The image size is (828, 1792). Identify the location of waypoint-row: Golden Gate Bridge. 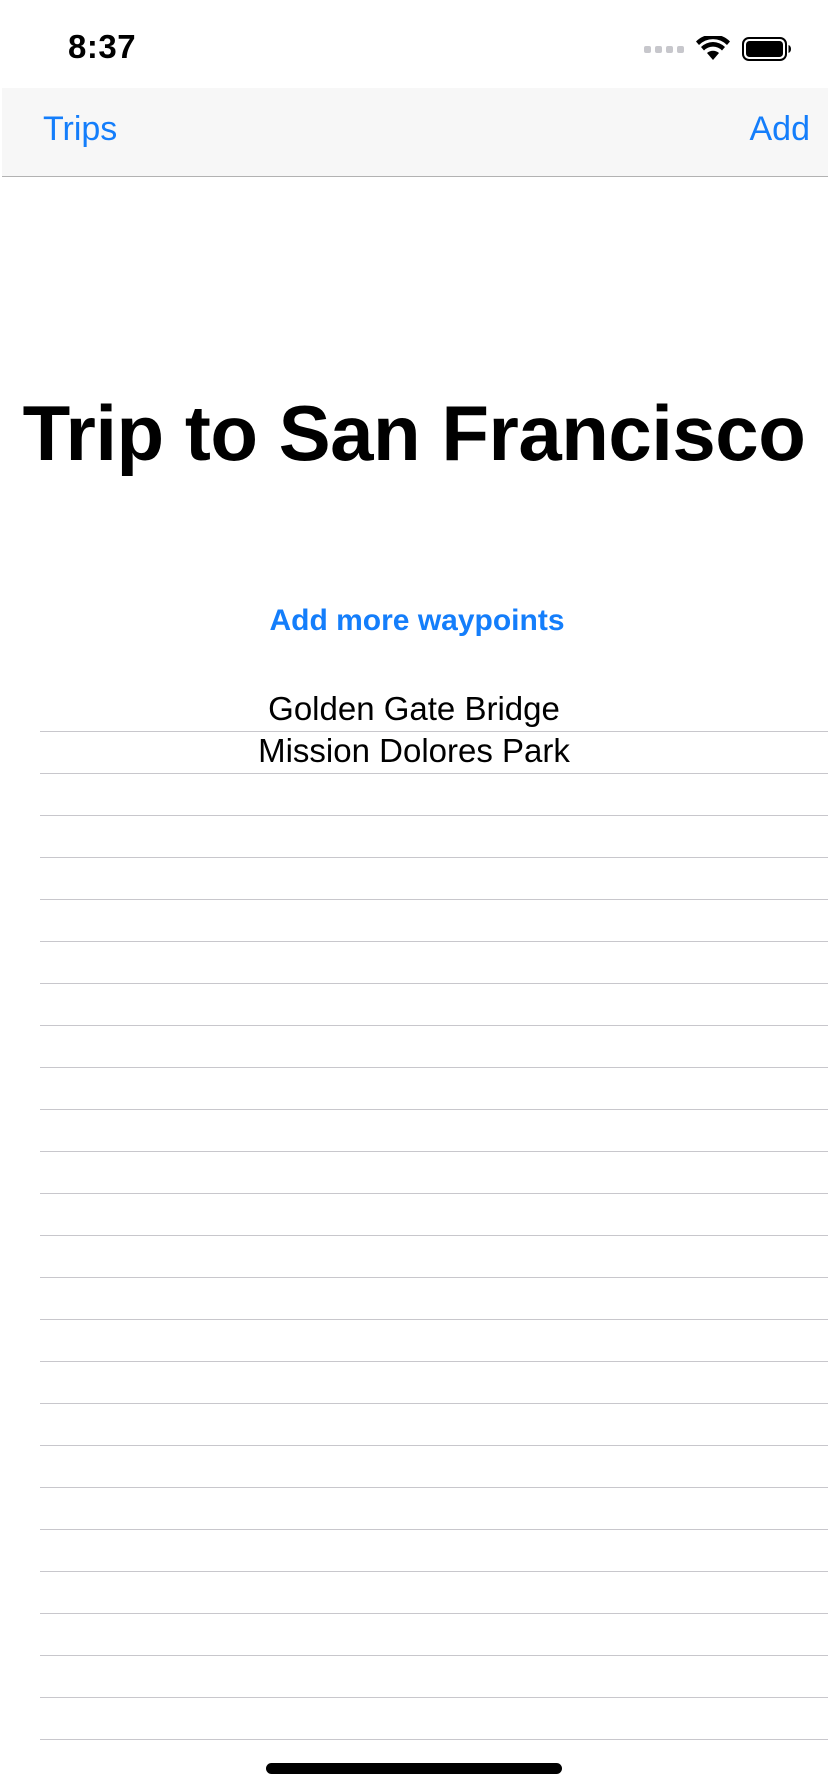
(434, 711).